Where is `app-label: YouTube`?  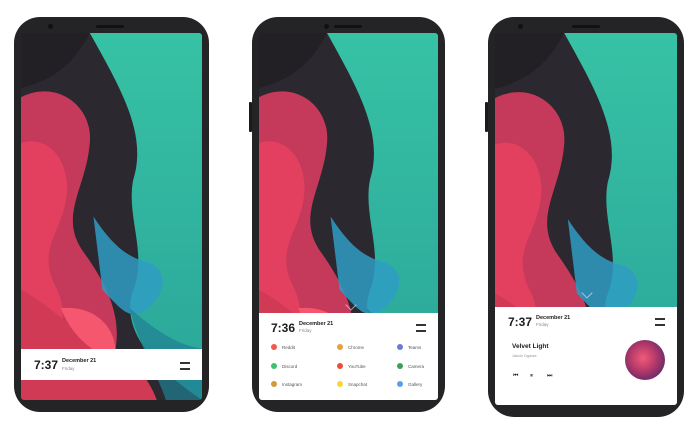 app-label: YouTube is located at coordinates (357, 366).